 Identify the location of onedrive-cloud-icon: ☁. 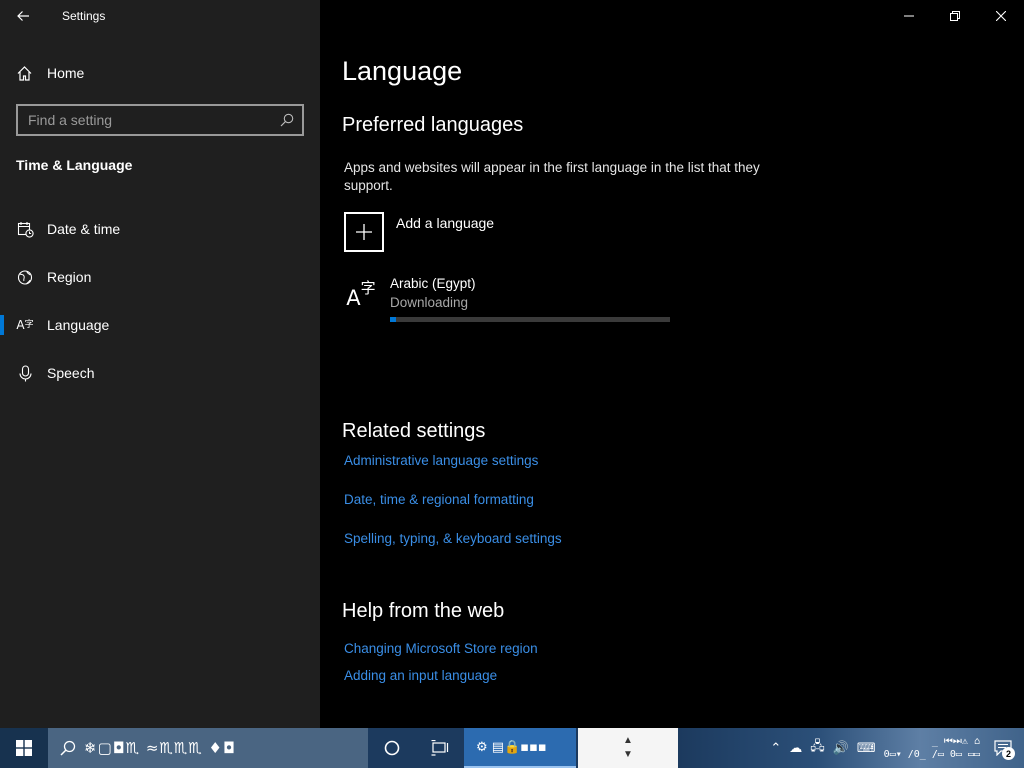
(795, 748).